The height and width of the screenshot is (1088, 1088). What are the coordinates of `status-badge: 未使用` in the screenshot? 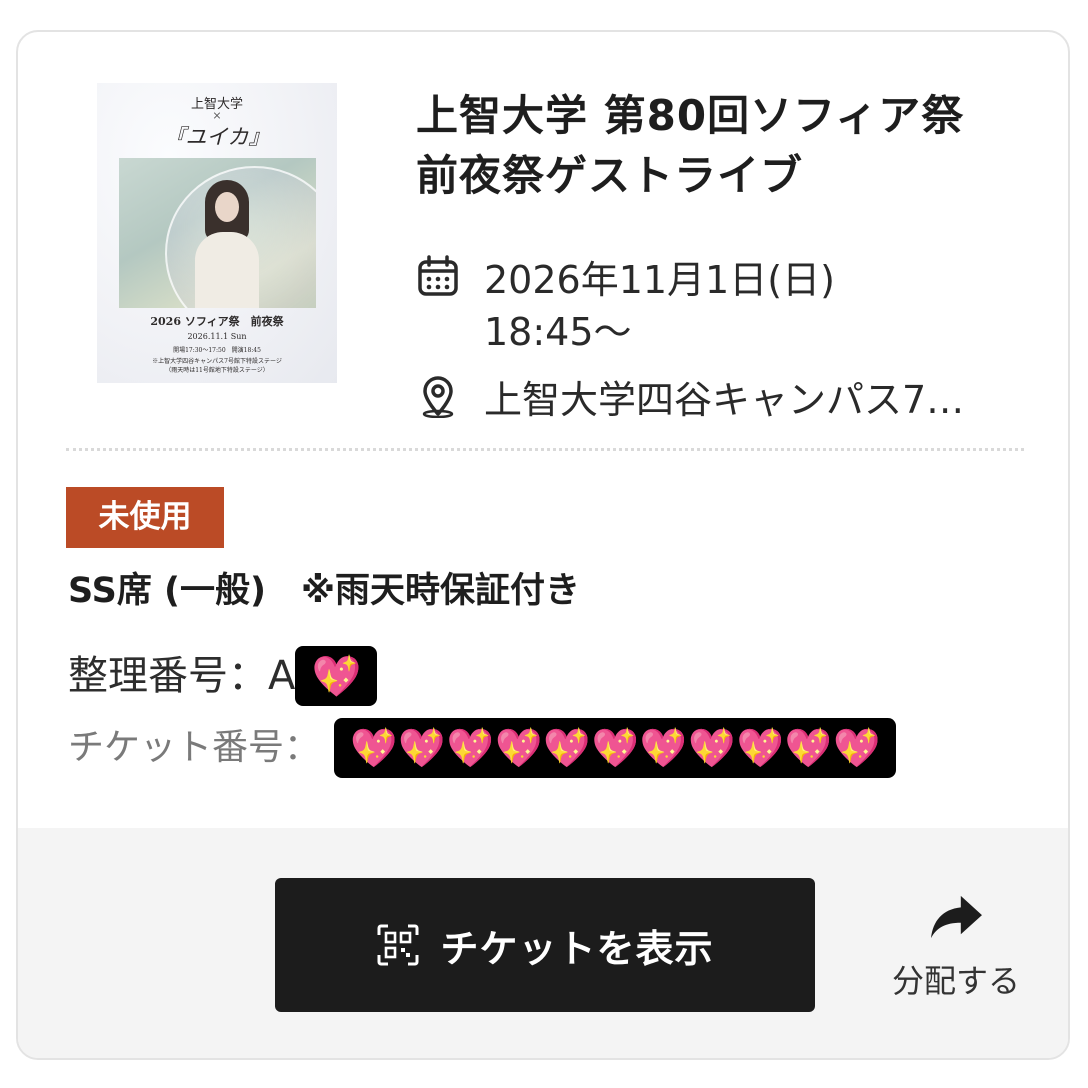 It's located at (145, 517).